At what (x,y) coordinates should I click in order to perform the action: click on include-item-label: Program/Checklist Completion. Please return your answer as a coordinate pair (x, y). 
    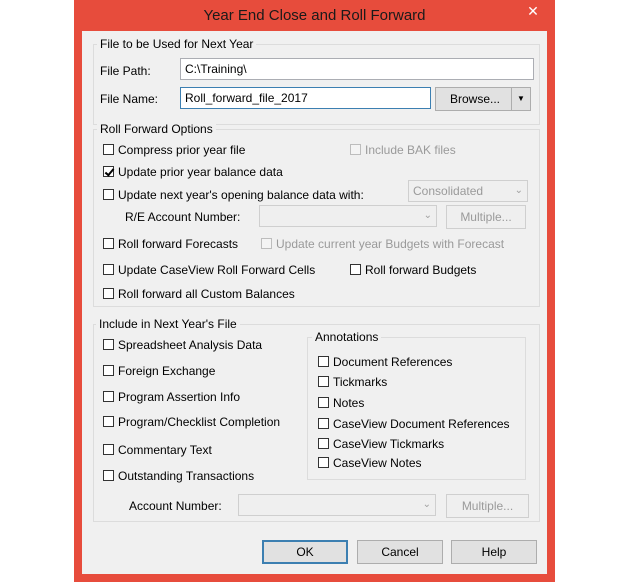
    Looking at the image, I should click on (199, 422).